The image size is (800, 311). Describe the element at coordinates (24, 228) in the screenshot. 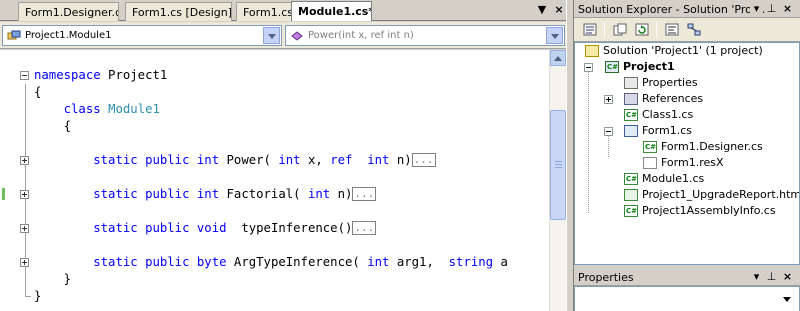

I see `expand-typeinference-icon` at that location.